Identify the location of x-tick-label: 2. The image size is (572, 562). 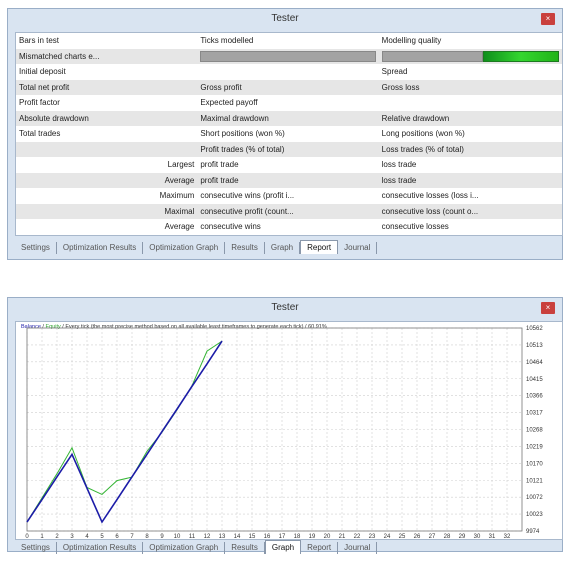
(57, 536).